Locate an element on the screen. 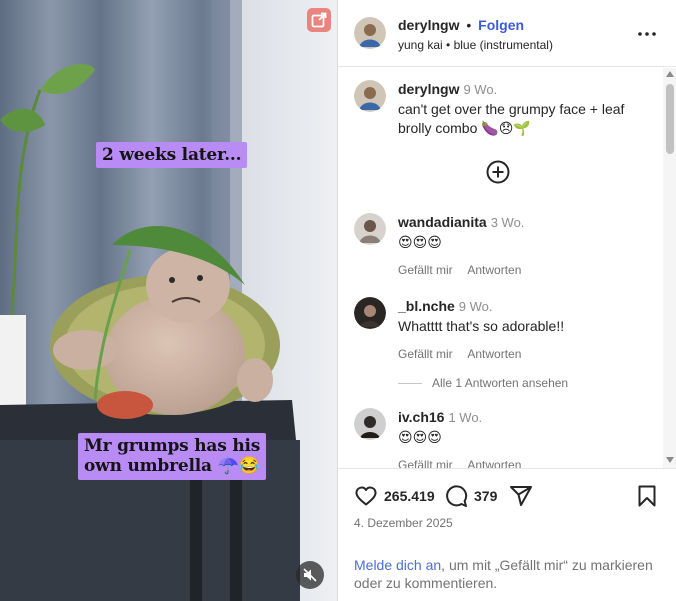 This screenshot has width=676, height=601. follow-button: Folgen is located at coordinates (501, 25).